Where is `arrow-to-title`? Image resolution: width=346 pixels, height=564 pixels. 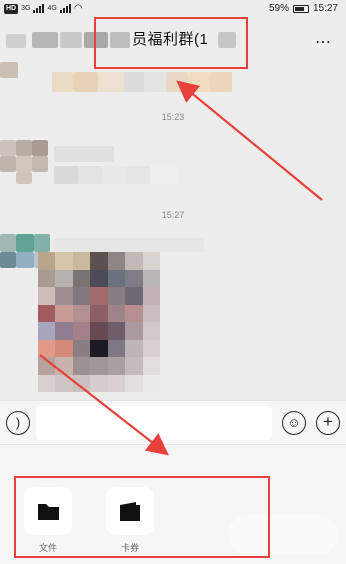 arrow-to-title is located at coordinates (249, 140).